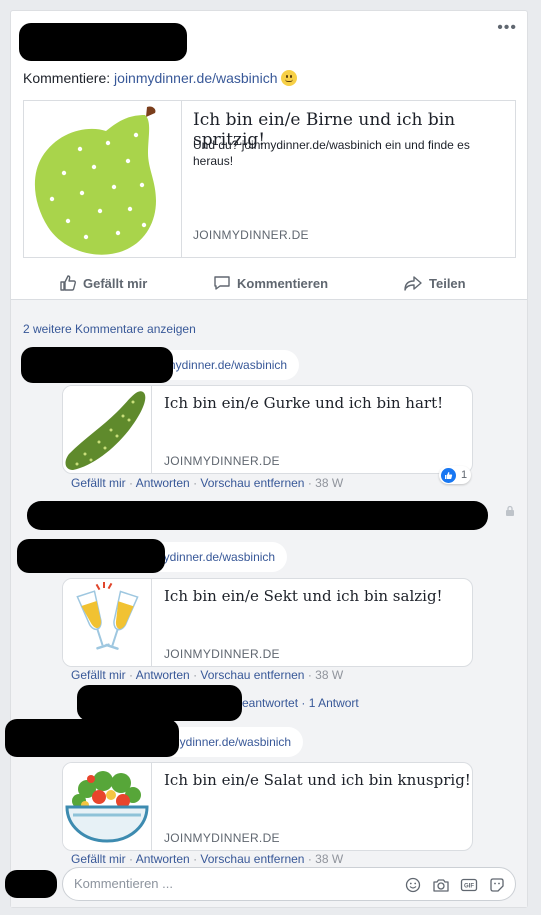 The image size is (541, 915). I want to click on like-reaction-icon, so click(448, 475).